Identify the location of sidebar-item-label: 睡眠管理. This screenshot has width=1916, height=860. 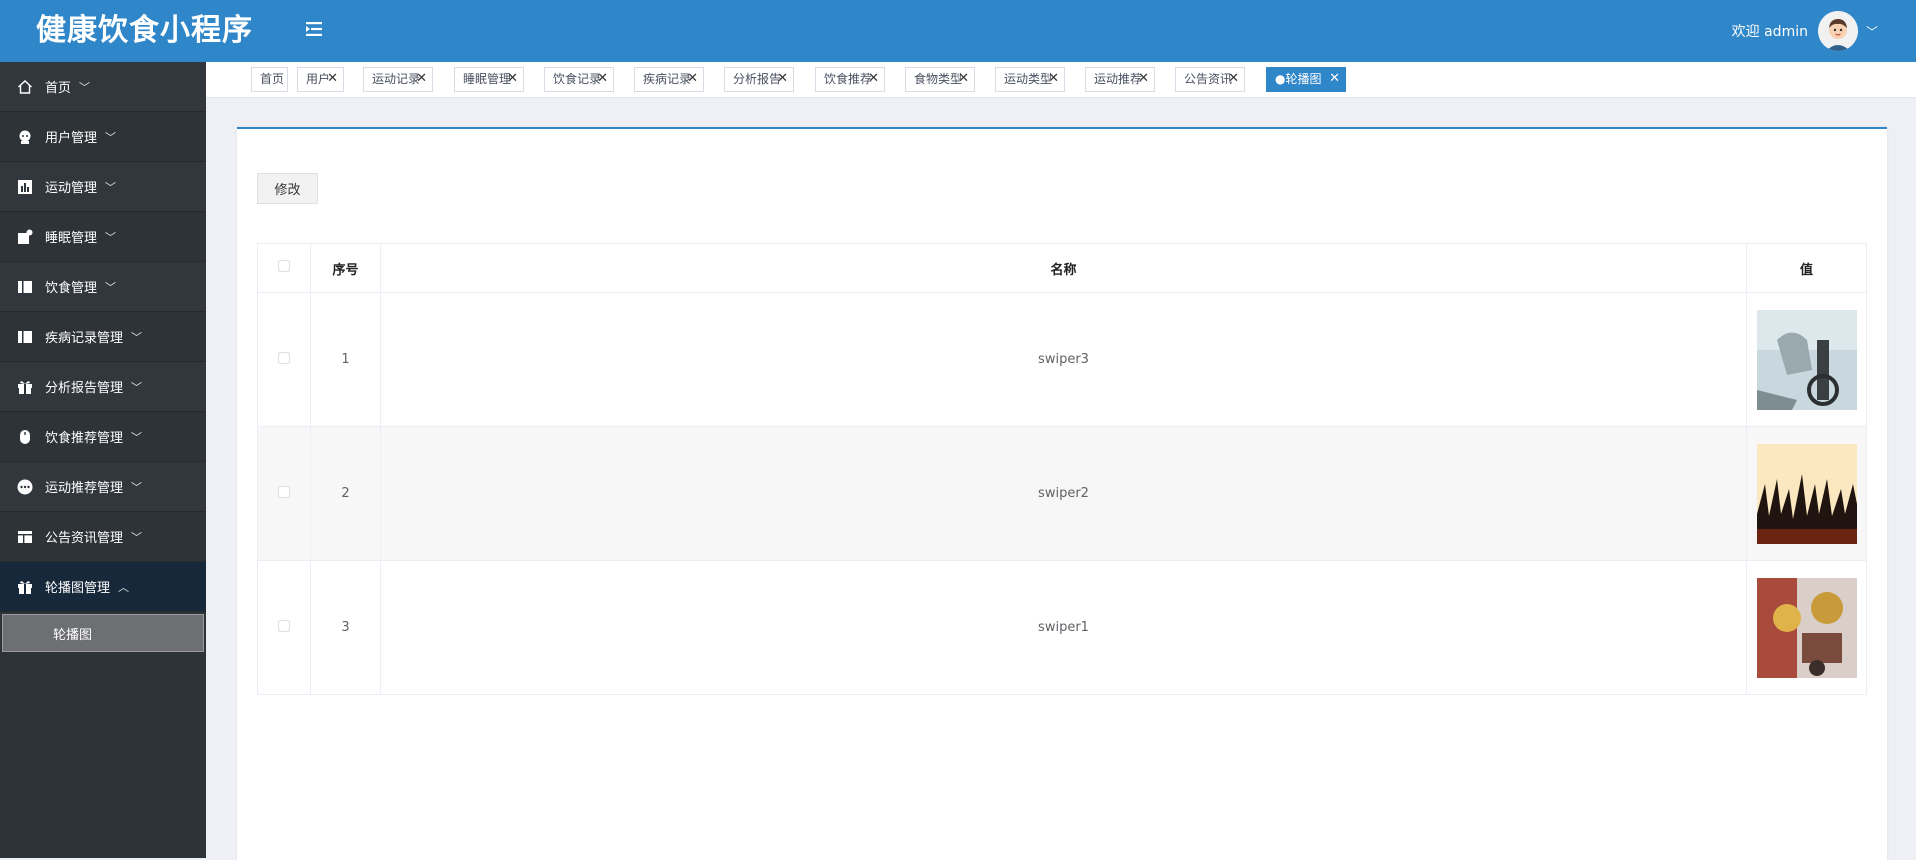
(71, 238).